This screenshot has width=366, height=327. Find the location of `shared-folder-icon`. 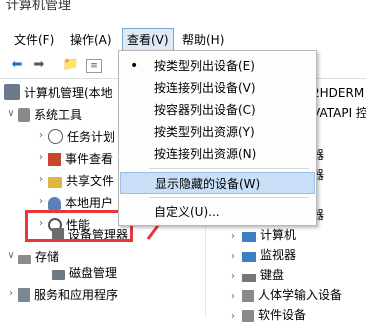

shared-folder-icon is located at coordinates (55, 182).